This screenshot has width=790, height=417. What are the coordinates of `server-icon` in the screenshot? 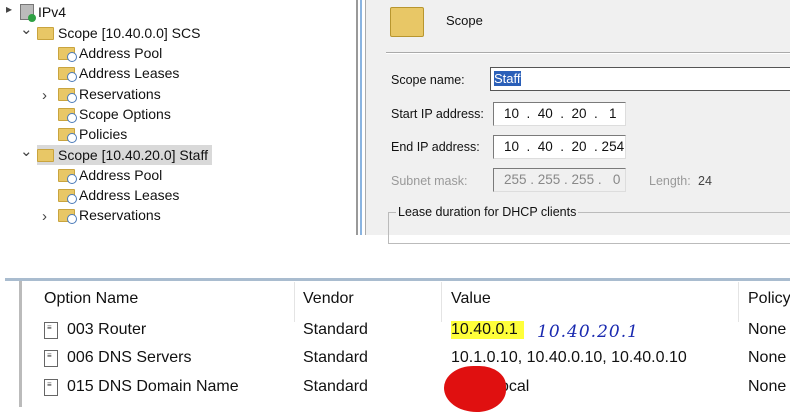 It's located at (28, 13).